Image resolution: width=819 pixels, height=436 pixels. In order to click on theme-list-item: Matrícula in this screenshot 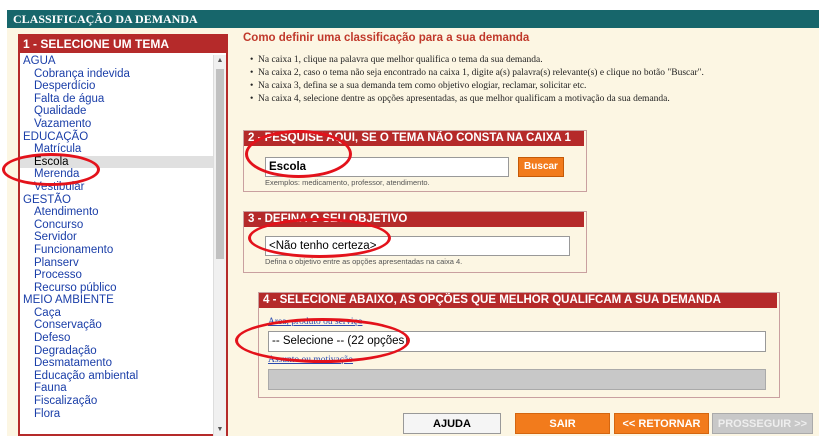, I will do `click(118, 149)`.